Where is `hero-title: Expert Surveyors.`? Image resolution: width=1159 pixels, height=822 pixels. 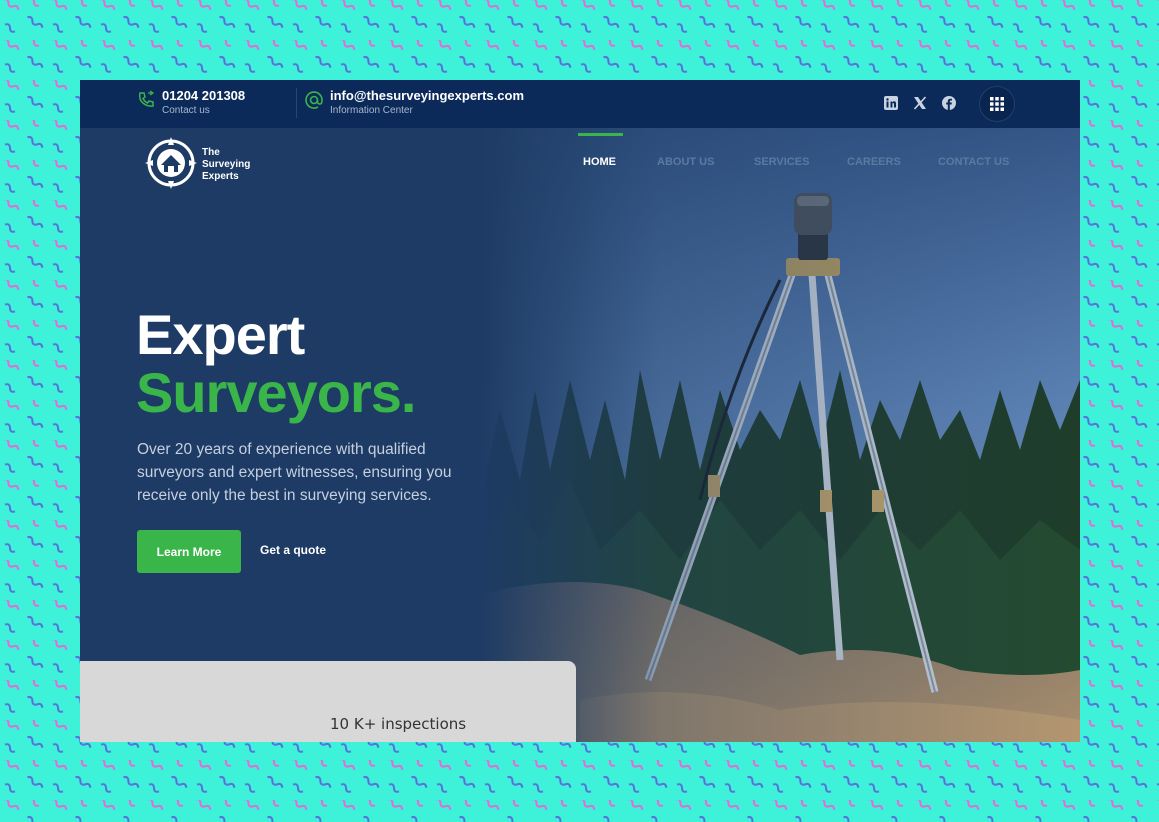
hero-title: Expert Surveyors. is located at coordinates (276, 364).